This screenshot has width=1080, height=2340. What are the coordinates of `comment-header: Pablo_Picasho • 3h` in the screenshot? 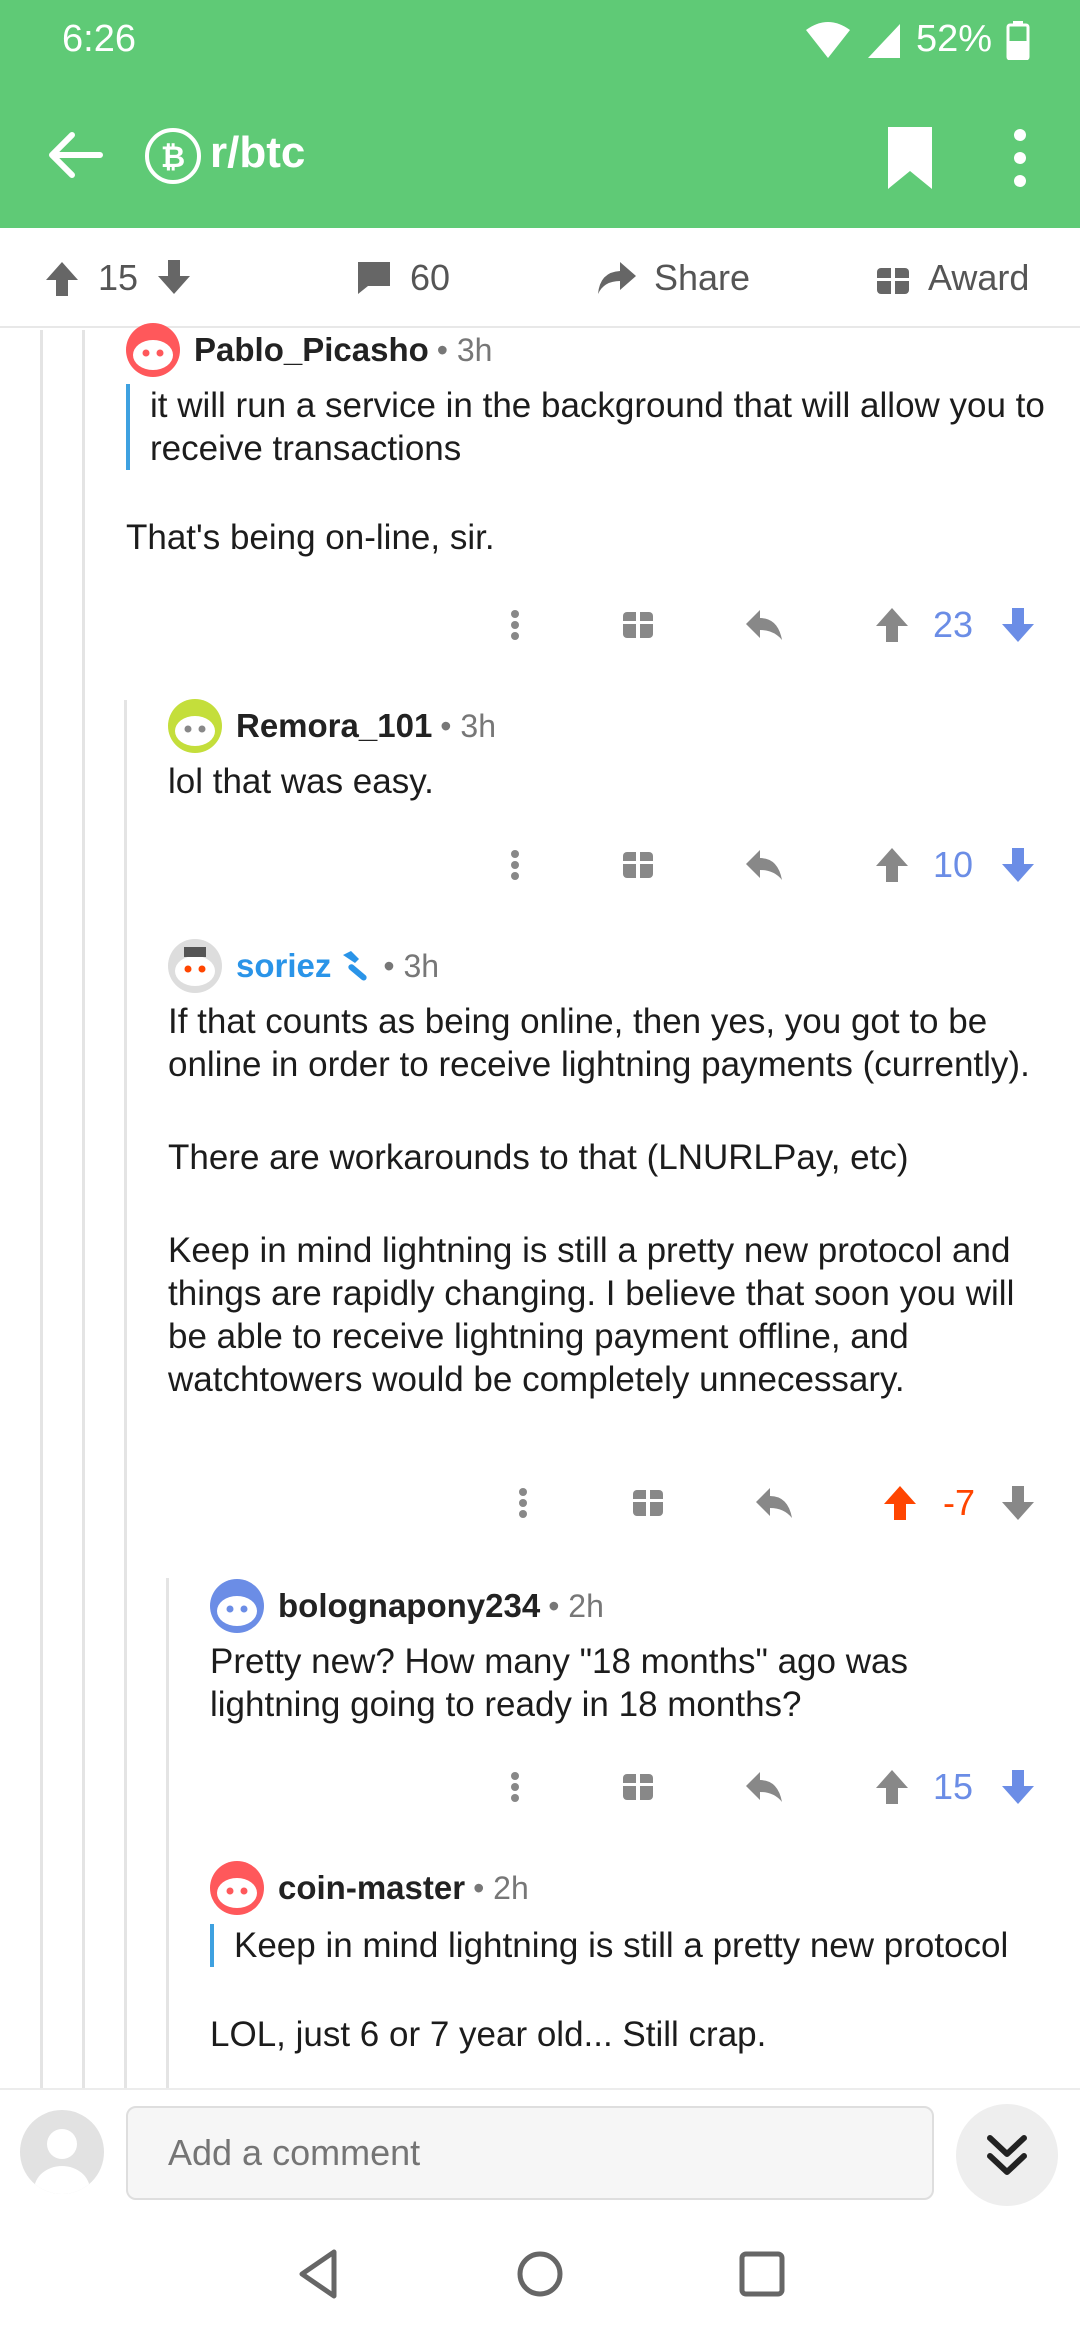 It's located at (596, 350).